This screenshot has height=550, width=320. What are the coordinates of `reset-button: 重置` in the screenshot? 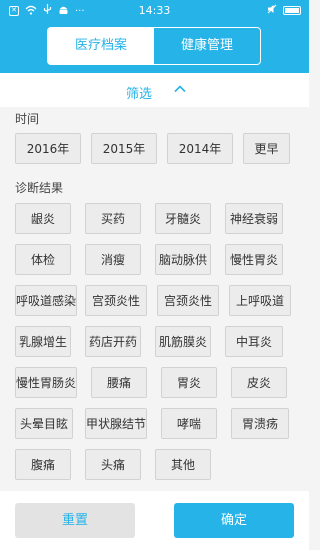 It's located at (75, 520).